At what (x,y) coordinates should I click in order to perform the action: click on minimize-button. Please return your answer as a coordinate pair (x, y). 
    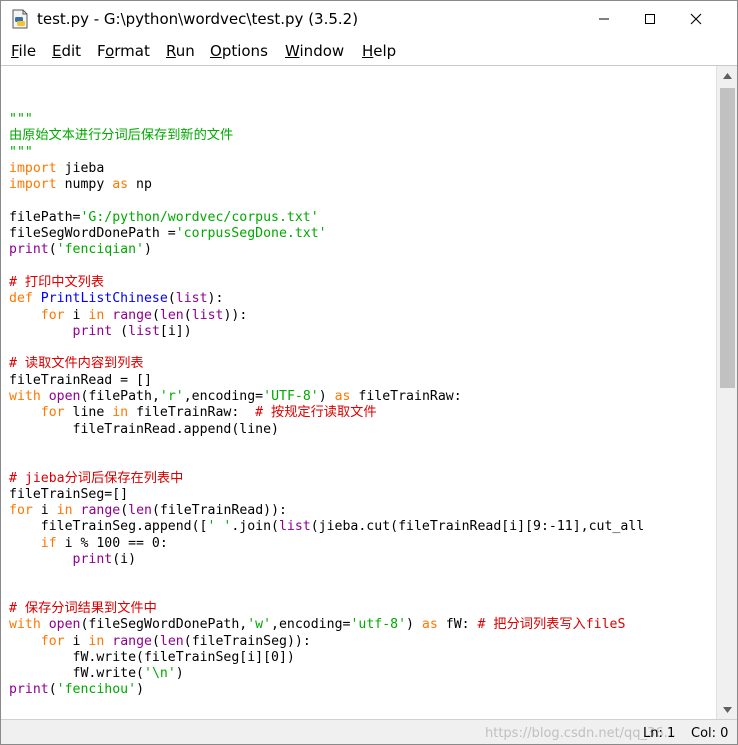
    Looking at the image, I should click on (604, 19).